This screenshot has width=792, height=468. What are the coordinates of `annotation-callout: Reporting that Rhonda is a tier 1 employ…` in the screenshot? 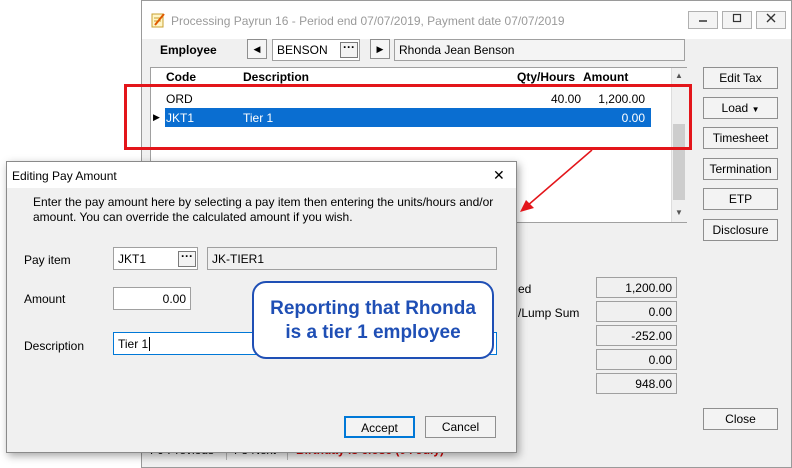 It's located at (373, 320).